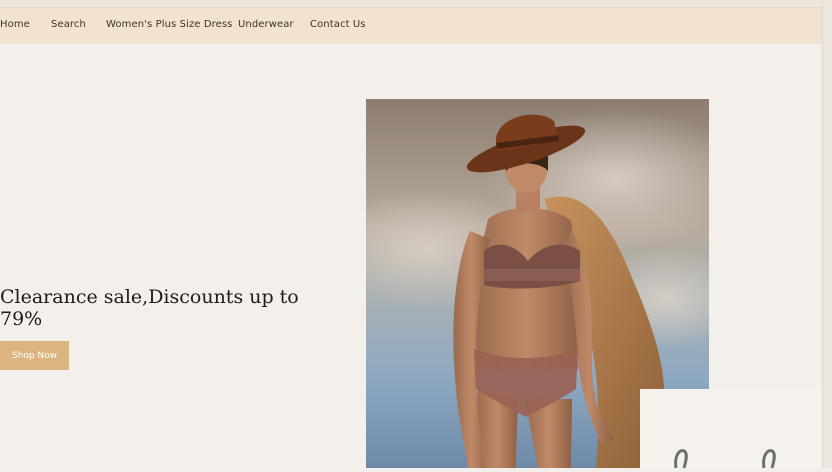 Image resolution: width=832 pixels, height=472 pixels. Describe the element at coordinates (266, 24) in the screenshot. I see `nav-item-underwear: Underwear` at that location.